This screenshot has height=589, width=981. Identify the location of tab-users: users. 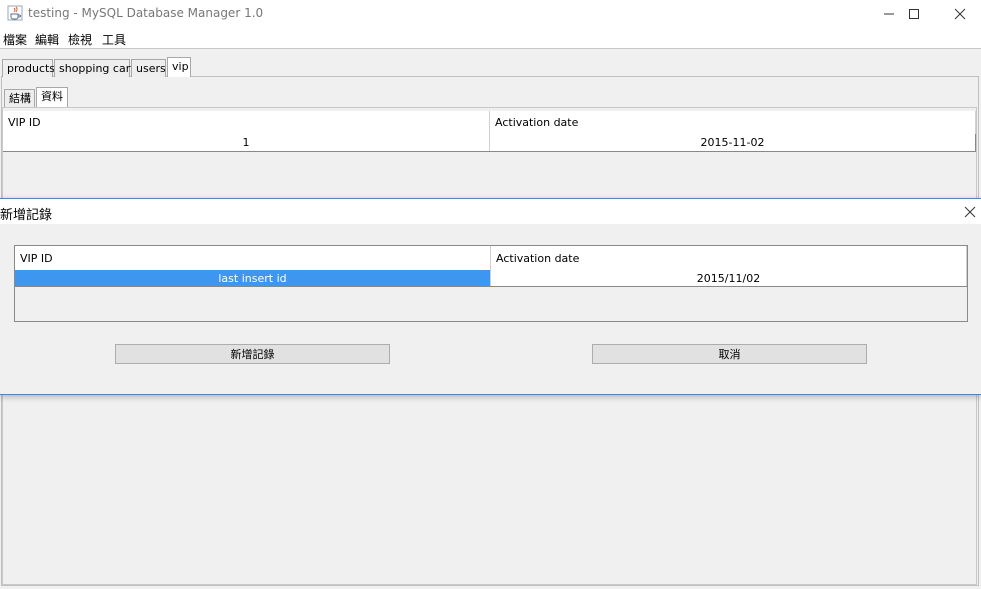
(148, 68).